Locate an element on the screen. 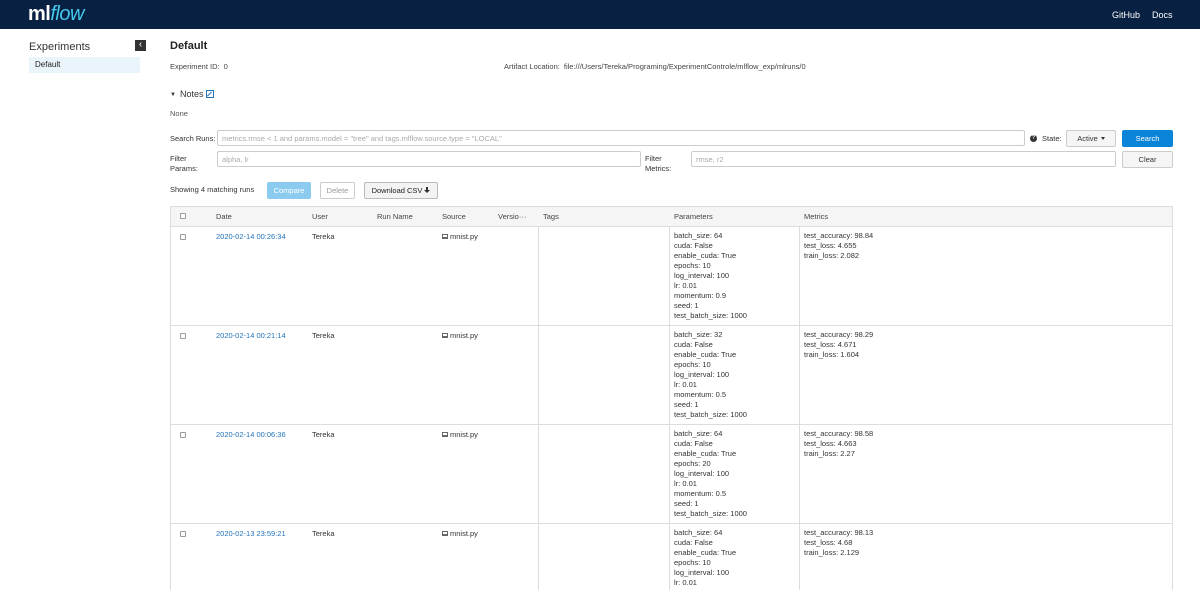  metric-item: test_loss: 4.663 is located at coordinates (830, 443).